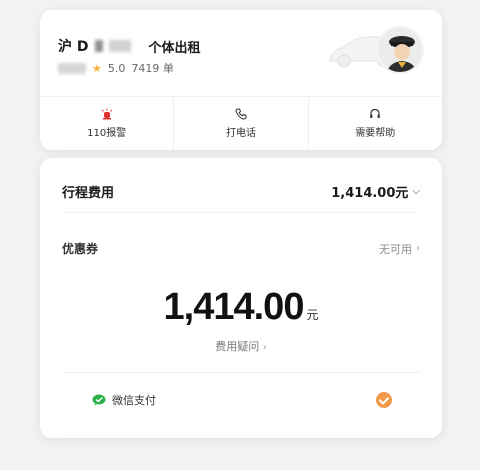 The height and width of the screenshot is (470, 480). I want to click on total-fare-unit: 元, so click(312, 315).